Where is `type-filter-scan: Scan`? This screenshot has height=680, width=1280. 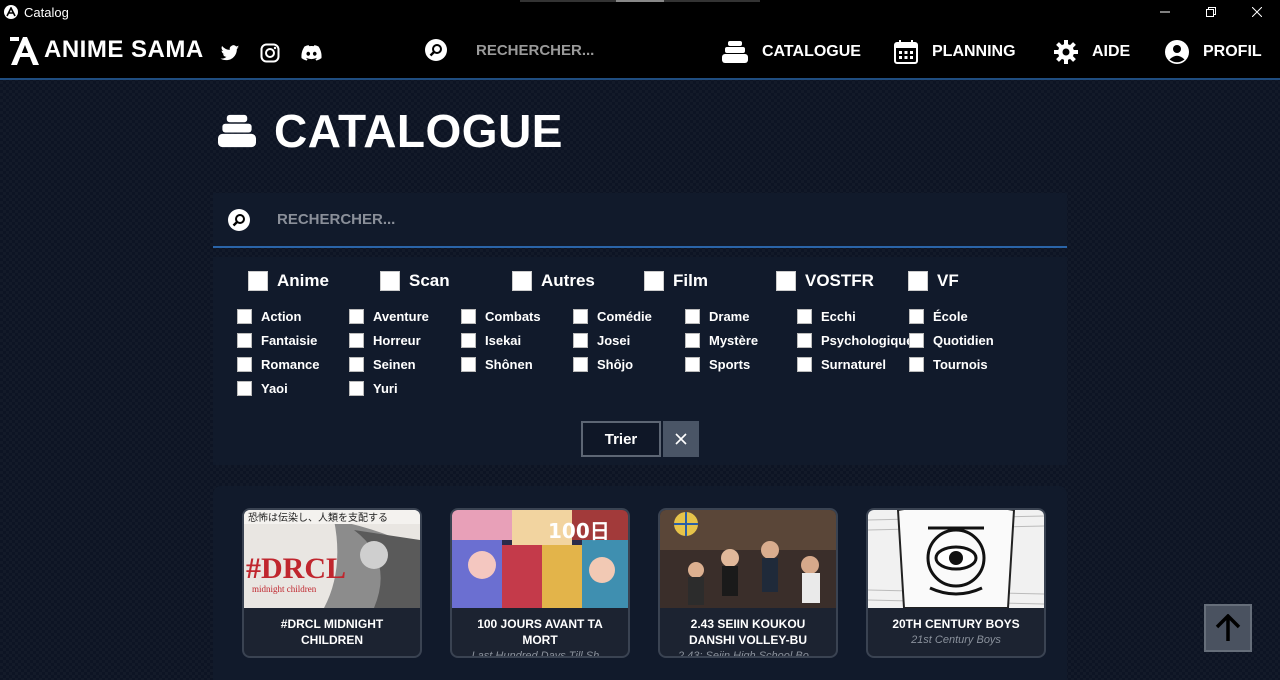 type-filter-scan: Scan is located at coordinates (415, 281).